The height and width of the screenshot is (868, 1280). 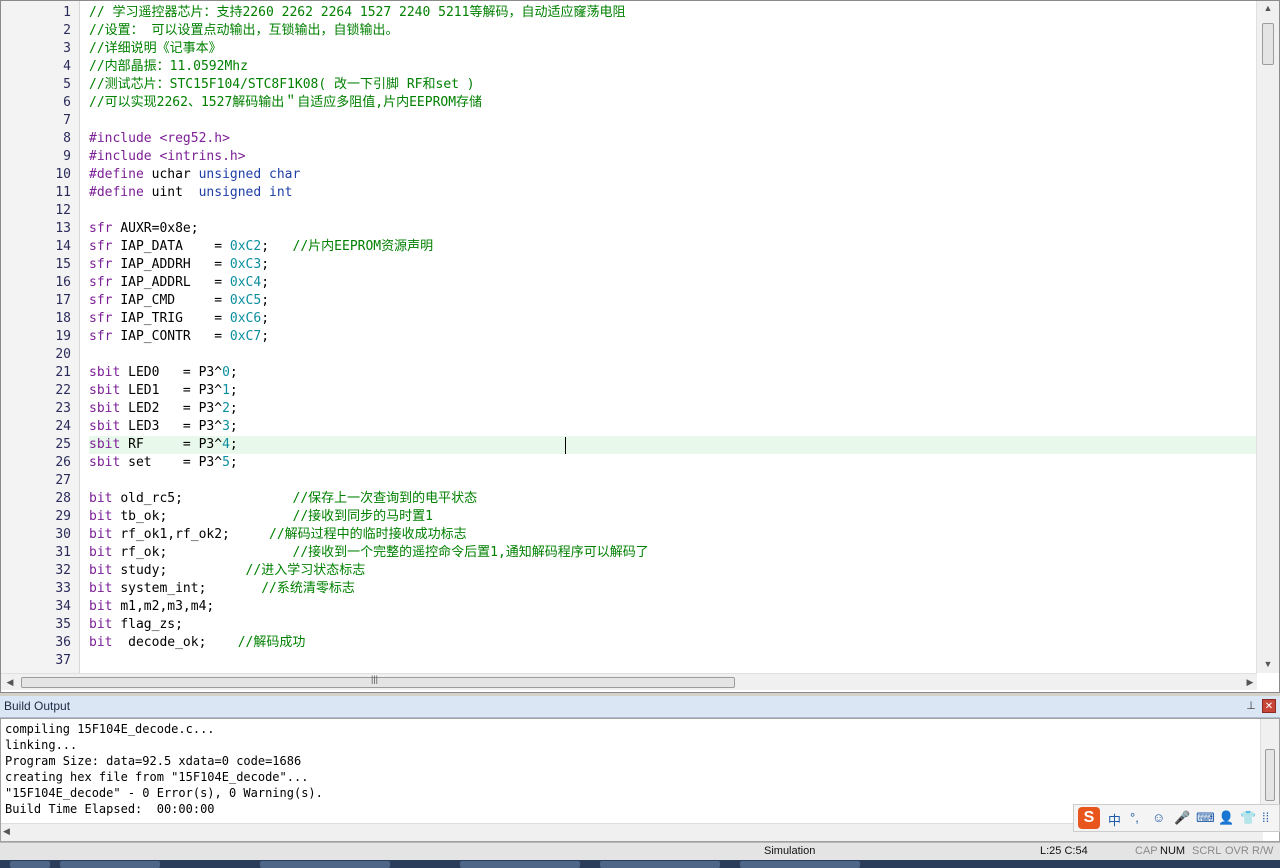 What do you see at coordinates (470, 552) in the screenshot?
I see `code-token: //接收到一个完整的遥控命令后置1,通知解码程序可以解码了` at bounding box center [470, 552].